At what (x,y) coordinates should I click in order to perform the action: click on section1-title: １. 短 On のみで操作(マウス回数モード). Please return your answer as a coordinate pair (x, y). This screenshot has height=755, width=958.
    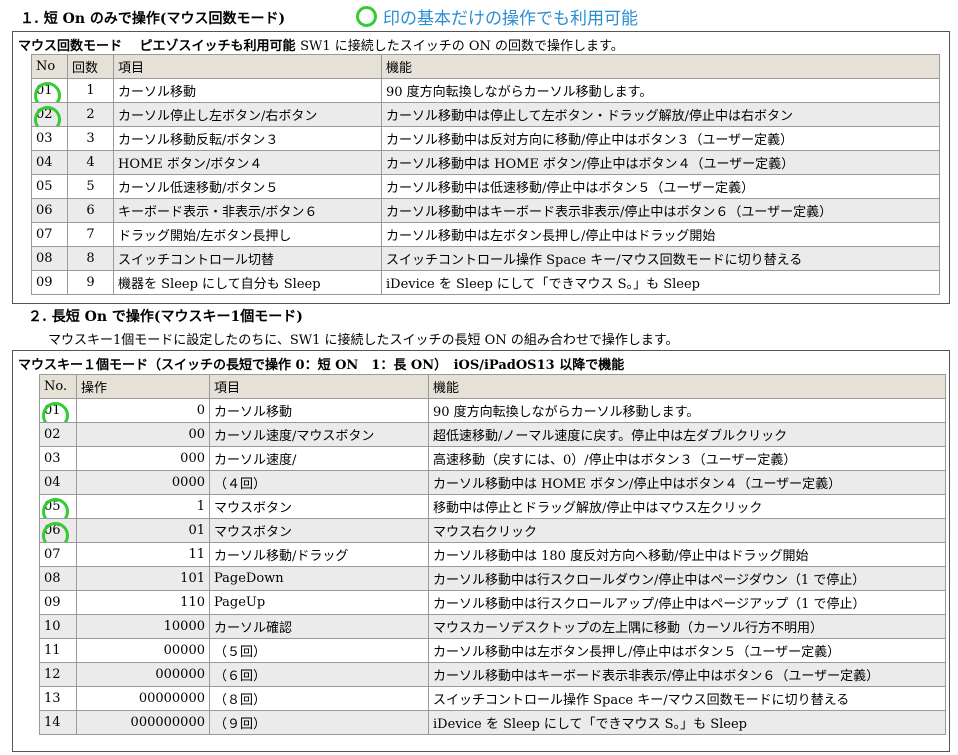
    Looking at the image, I should click on (153, 19).